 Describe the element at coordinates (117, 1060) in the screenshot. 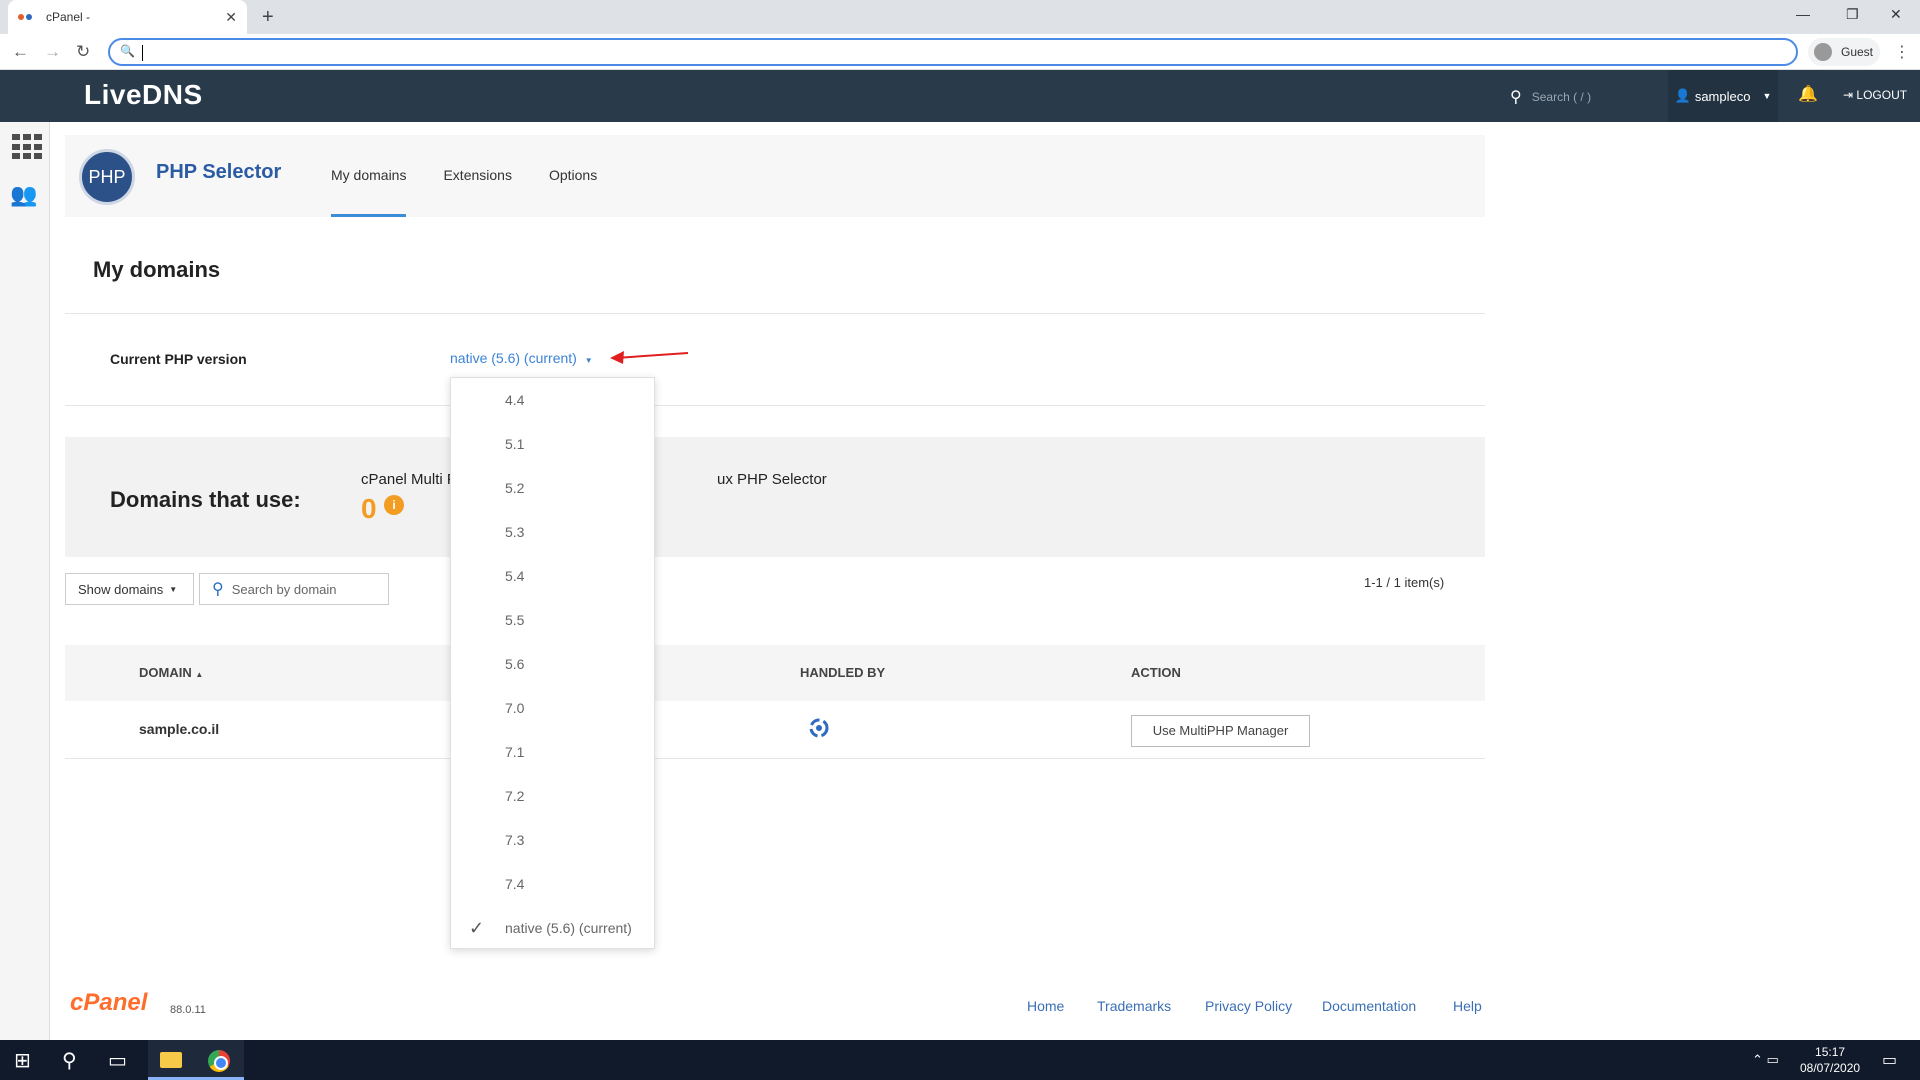

I see `task-view-icon: ▭` at that location.